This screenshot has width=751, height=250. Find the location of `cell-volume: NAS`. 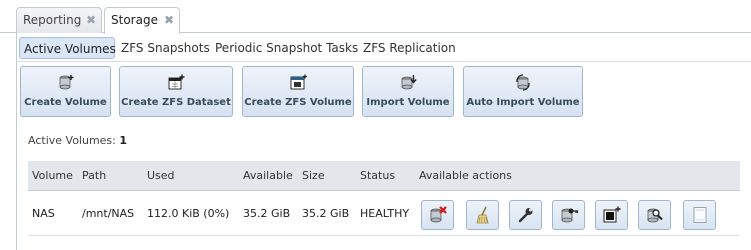

cell-volume: NAS is located at coordinates (43, 213).